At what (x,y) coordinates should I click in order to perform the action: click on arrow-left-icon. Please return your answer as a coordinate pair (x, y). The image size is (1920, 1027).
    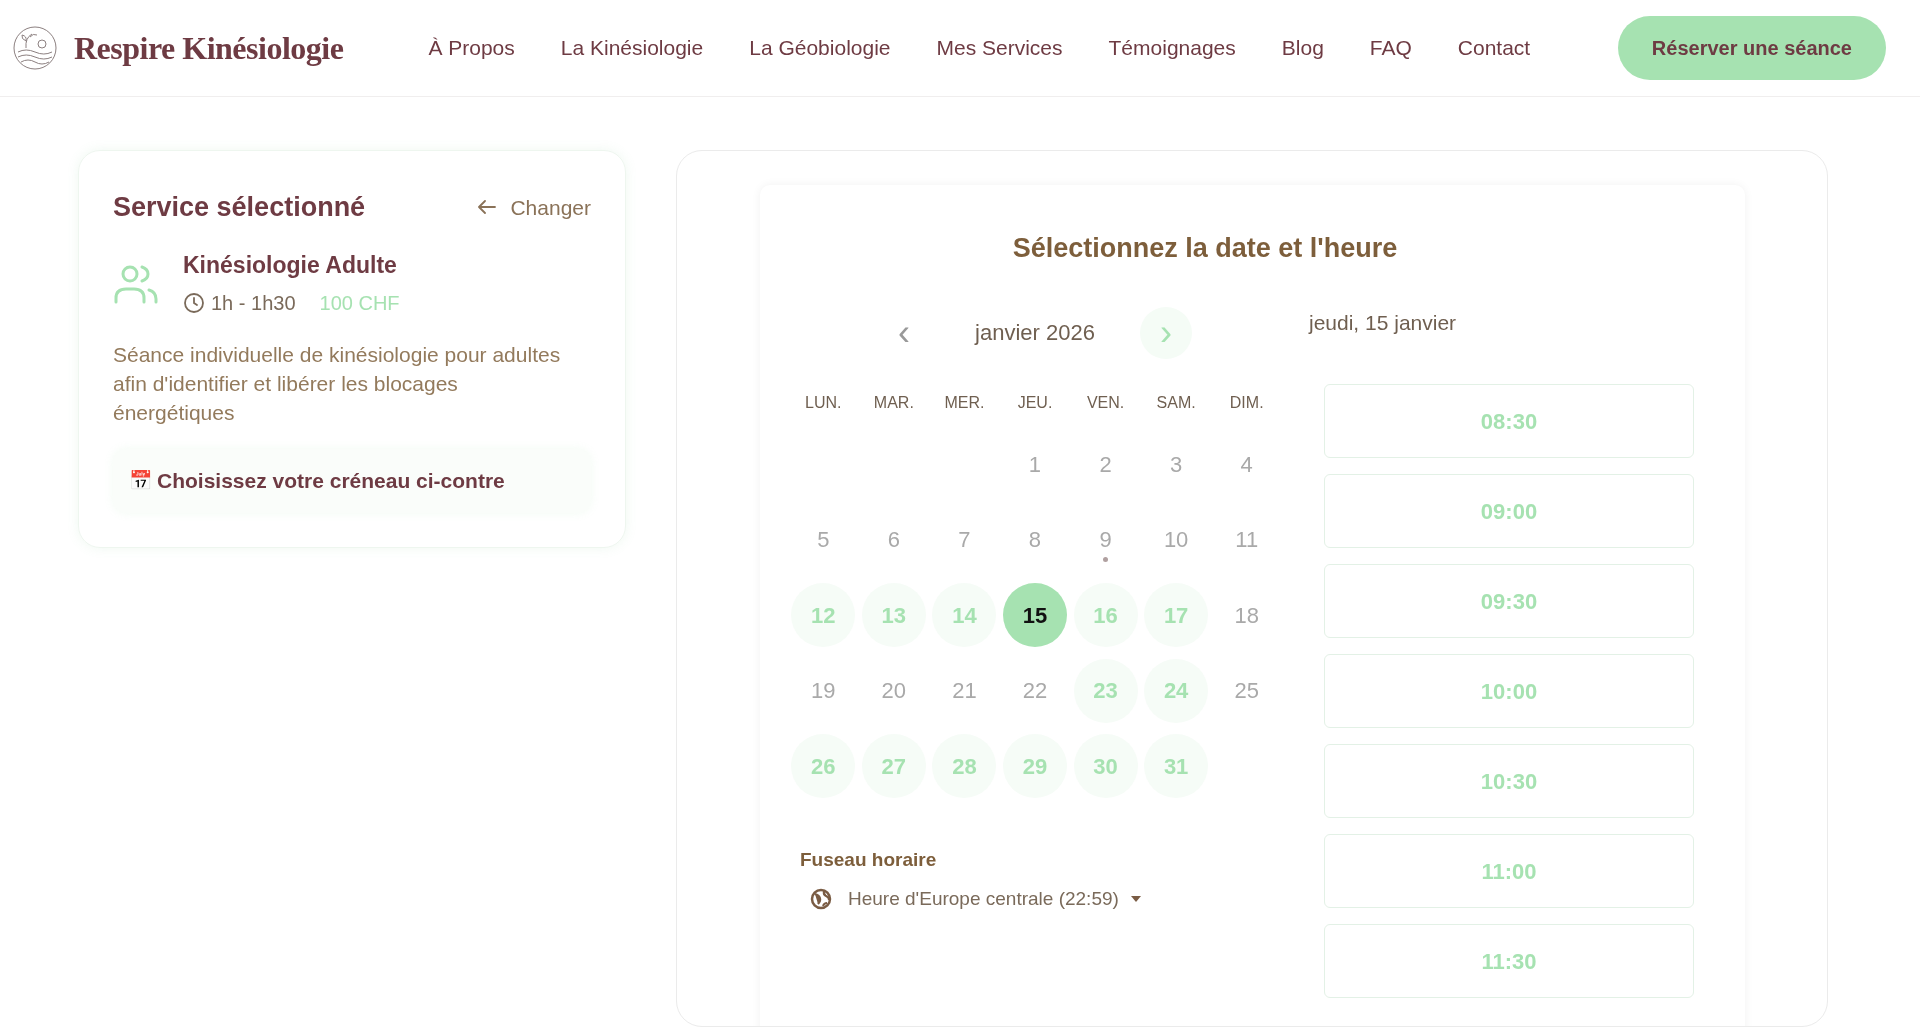
    Looking at the image, I should click on (487, 207).